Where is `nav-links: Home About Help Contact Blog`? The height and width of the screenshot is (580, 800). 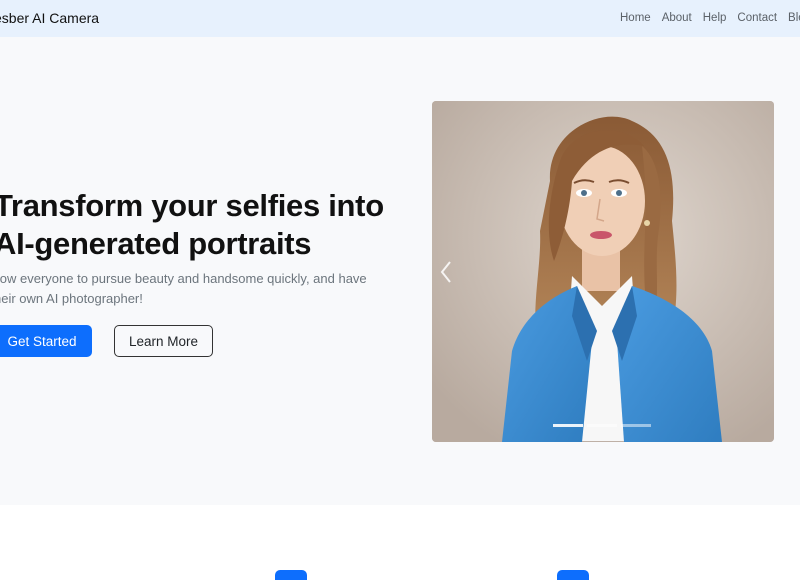 nav-links: Home About Help Contact Blog is located at coordinates (710, 18).